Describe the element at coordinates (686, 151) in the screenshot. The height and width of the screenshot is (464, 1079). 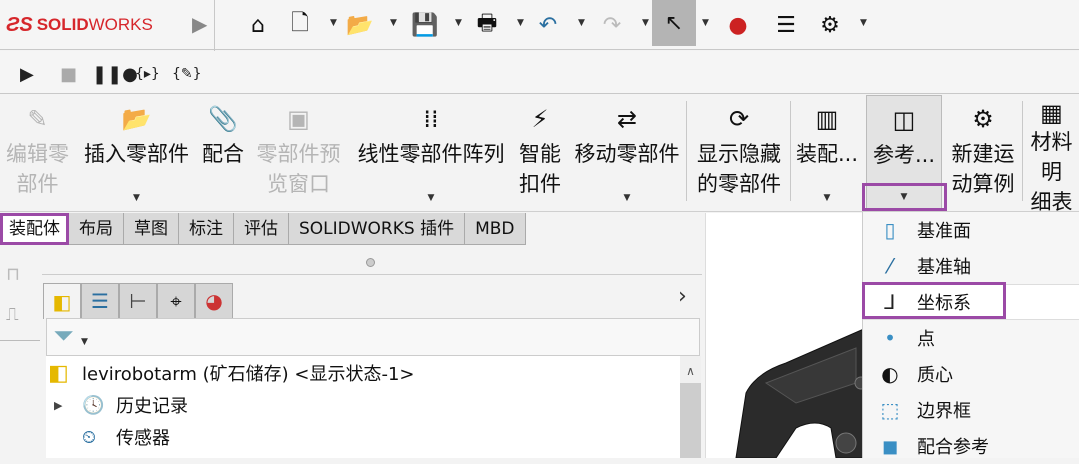
I see `divider` at that location.